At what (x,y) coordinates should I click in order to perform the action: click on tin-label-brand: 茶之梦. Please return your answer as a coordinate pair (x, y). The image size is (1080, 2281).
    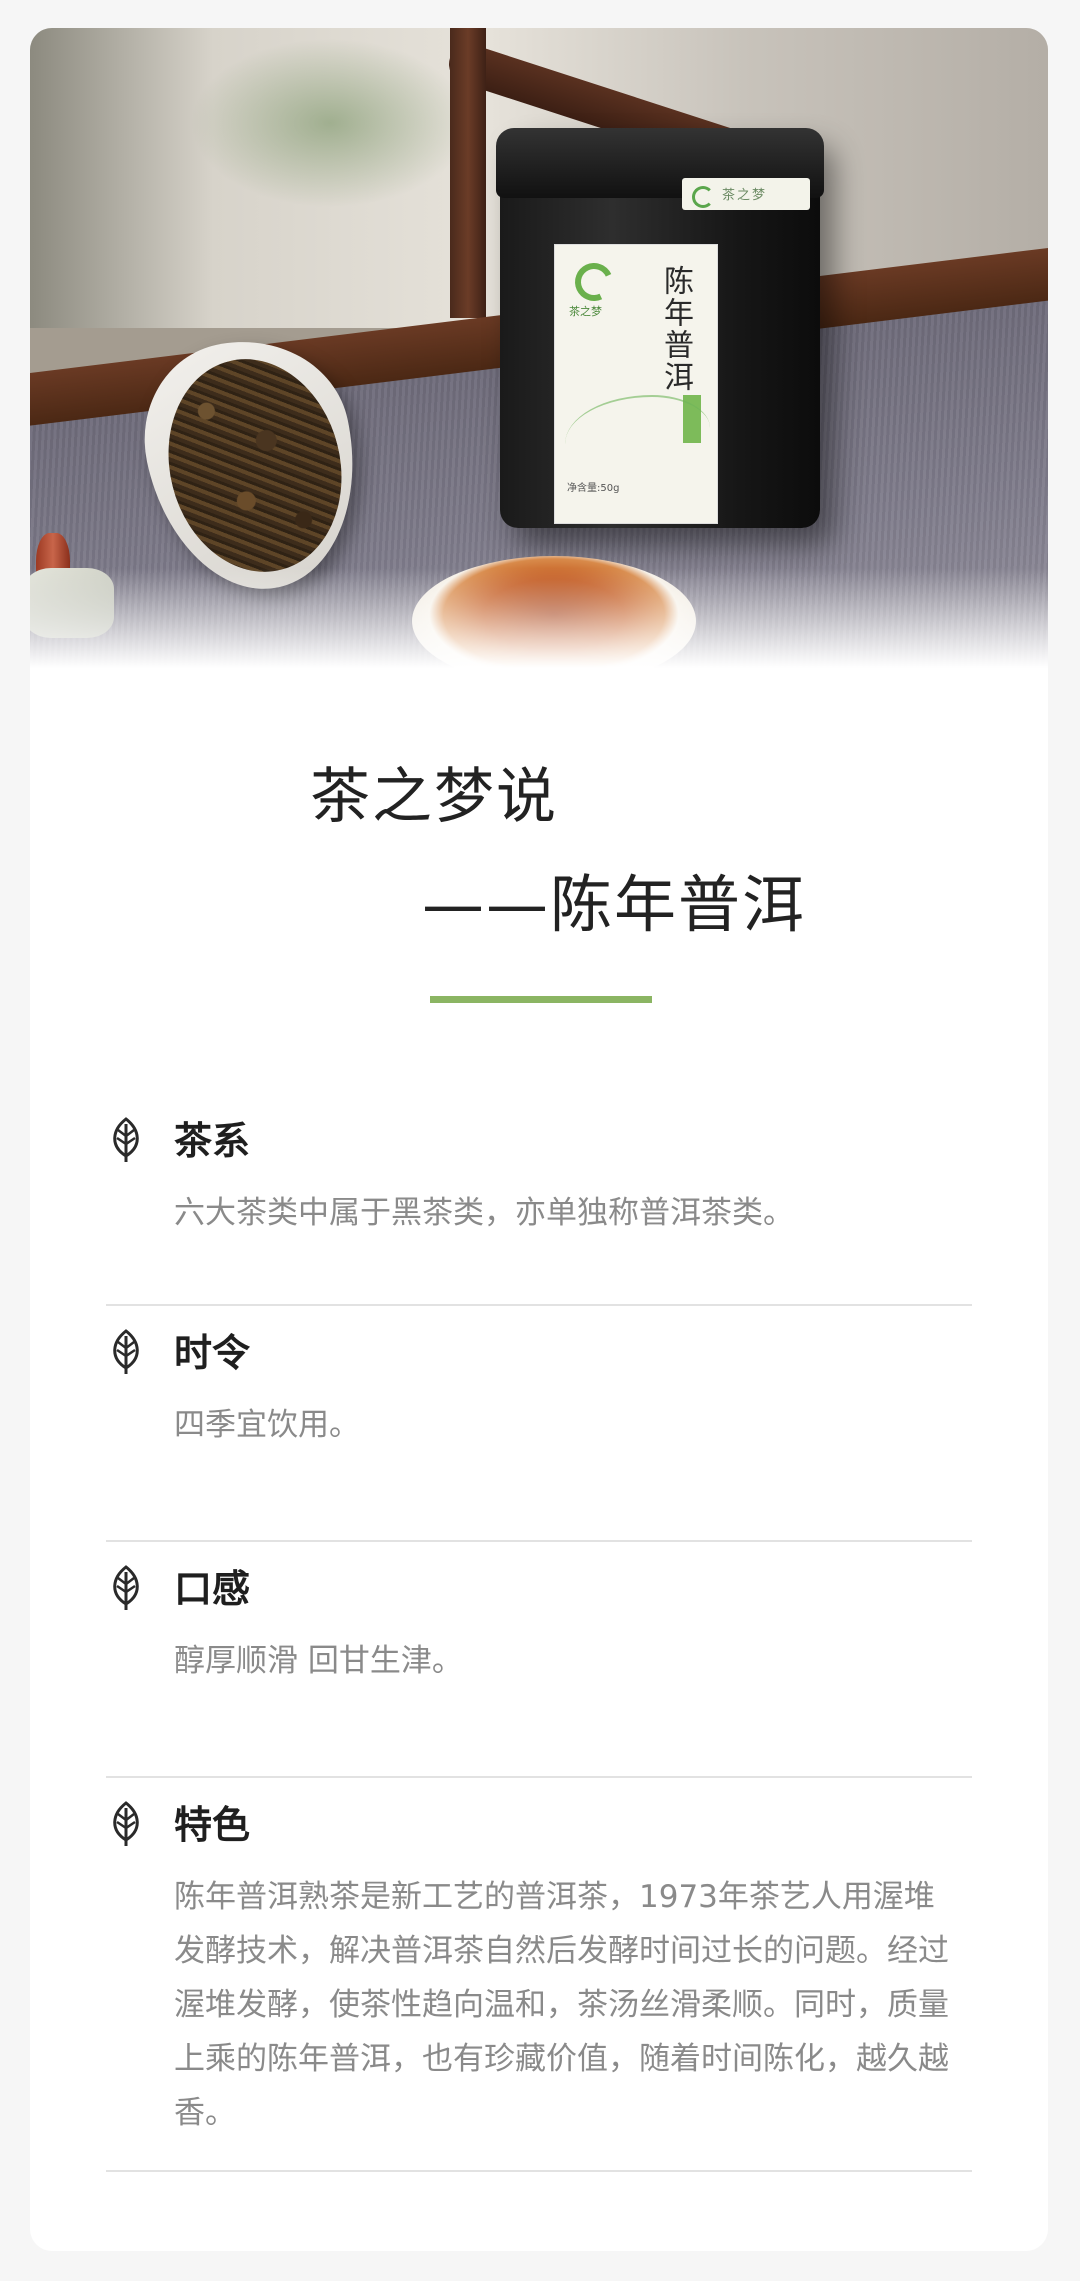
    Looking at the image, I should click on (585, 311).